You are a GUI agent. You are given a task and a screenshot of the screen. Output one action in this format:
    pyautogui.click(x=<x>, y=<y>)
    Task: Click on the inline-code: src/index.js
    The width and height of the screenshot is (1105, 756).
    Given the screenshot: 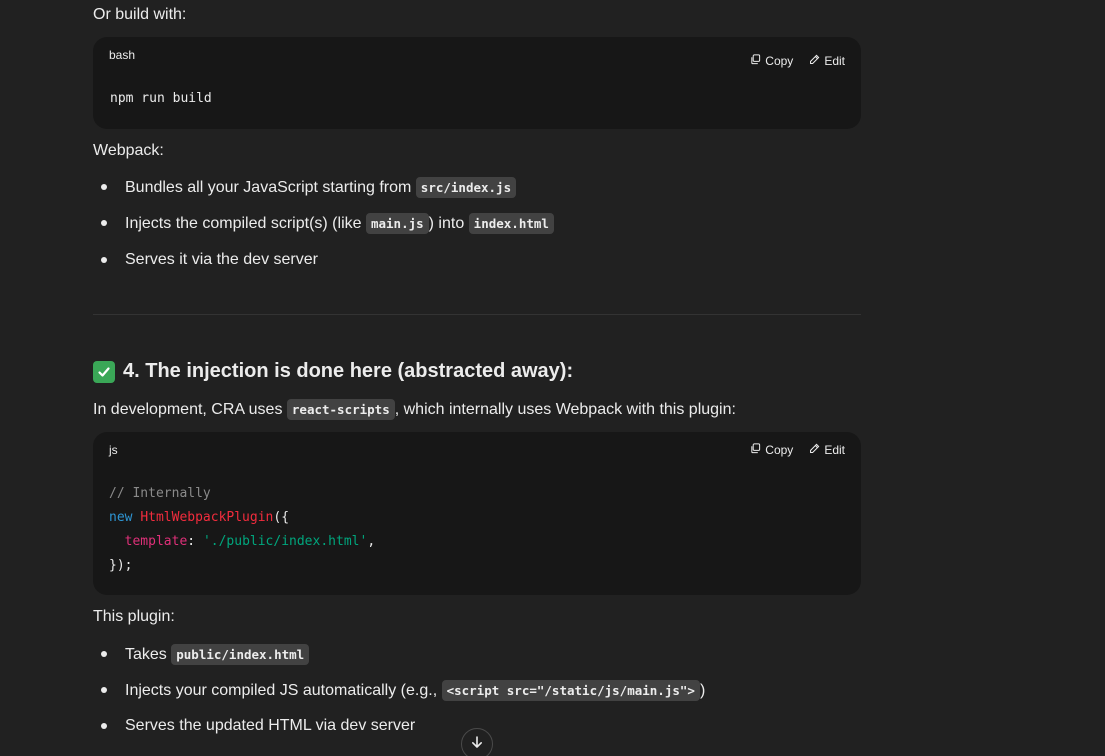 What is the action you would take?
    pyautogui.click(x=466, y=187)
    